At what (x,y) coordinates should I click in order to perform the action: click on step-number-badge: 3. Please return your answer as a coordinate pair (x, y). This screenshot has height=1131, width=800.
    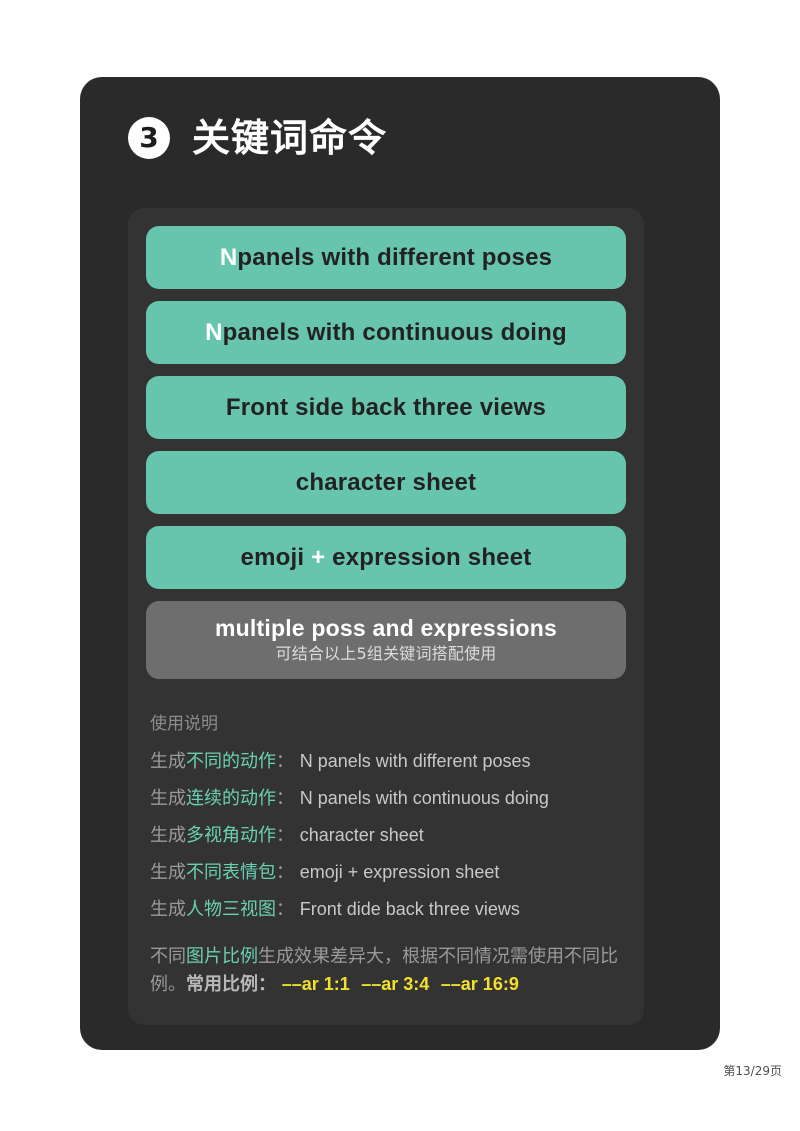
    Looking at the image, I should click on (149, 138).